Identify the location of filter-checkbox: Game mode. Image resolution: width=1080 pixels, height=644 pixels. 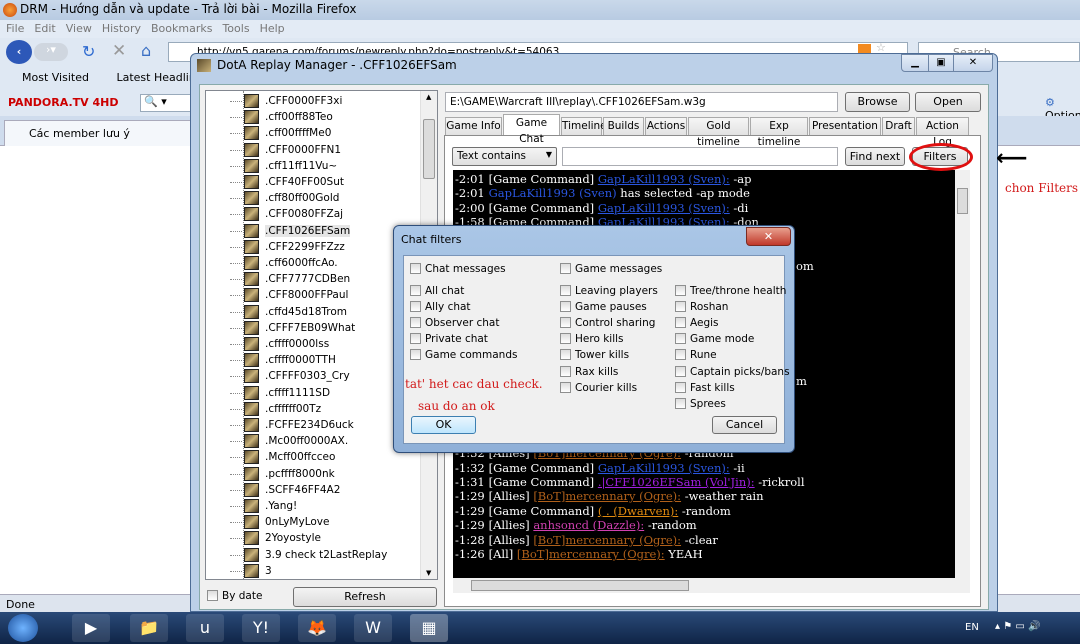
(714, 339).